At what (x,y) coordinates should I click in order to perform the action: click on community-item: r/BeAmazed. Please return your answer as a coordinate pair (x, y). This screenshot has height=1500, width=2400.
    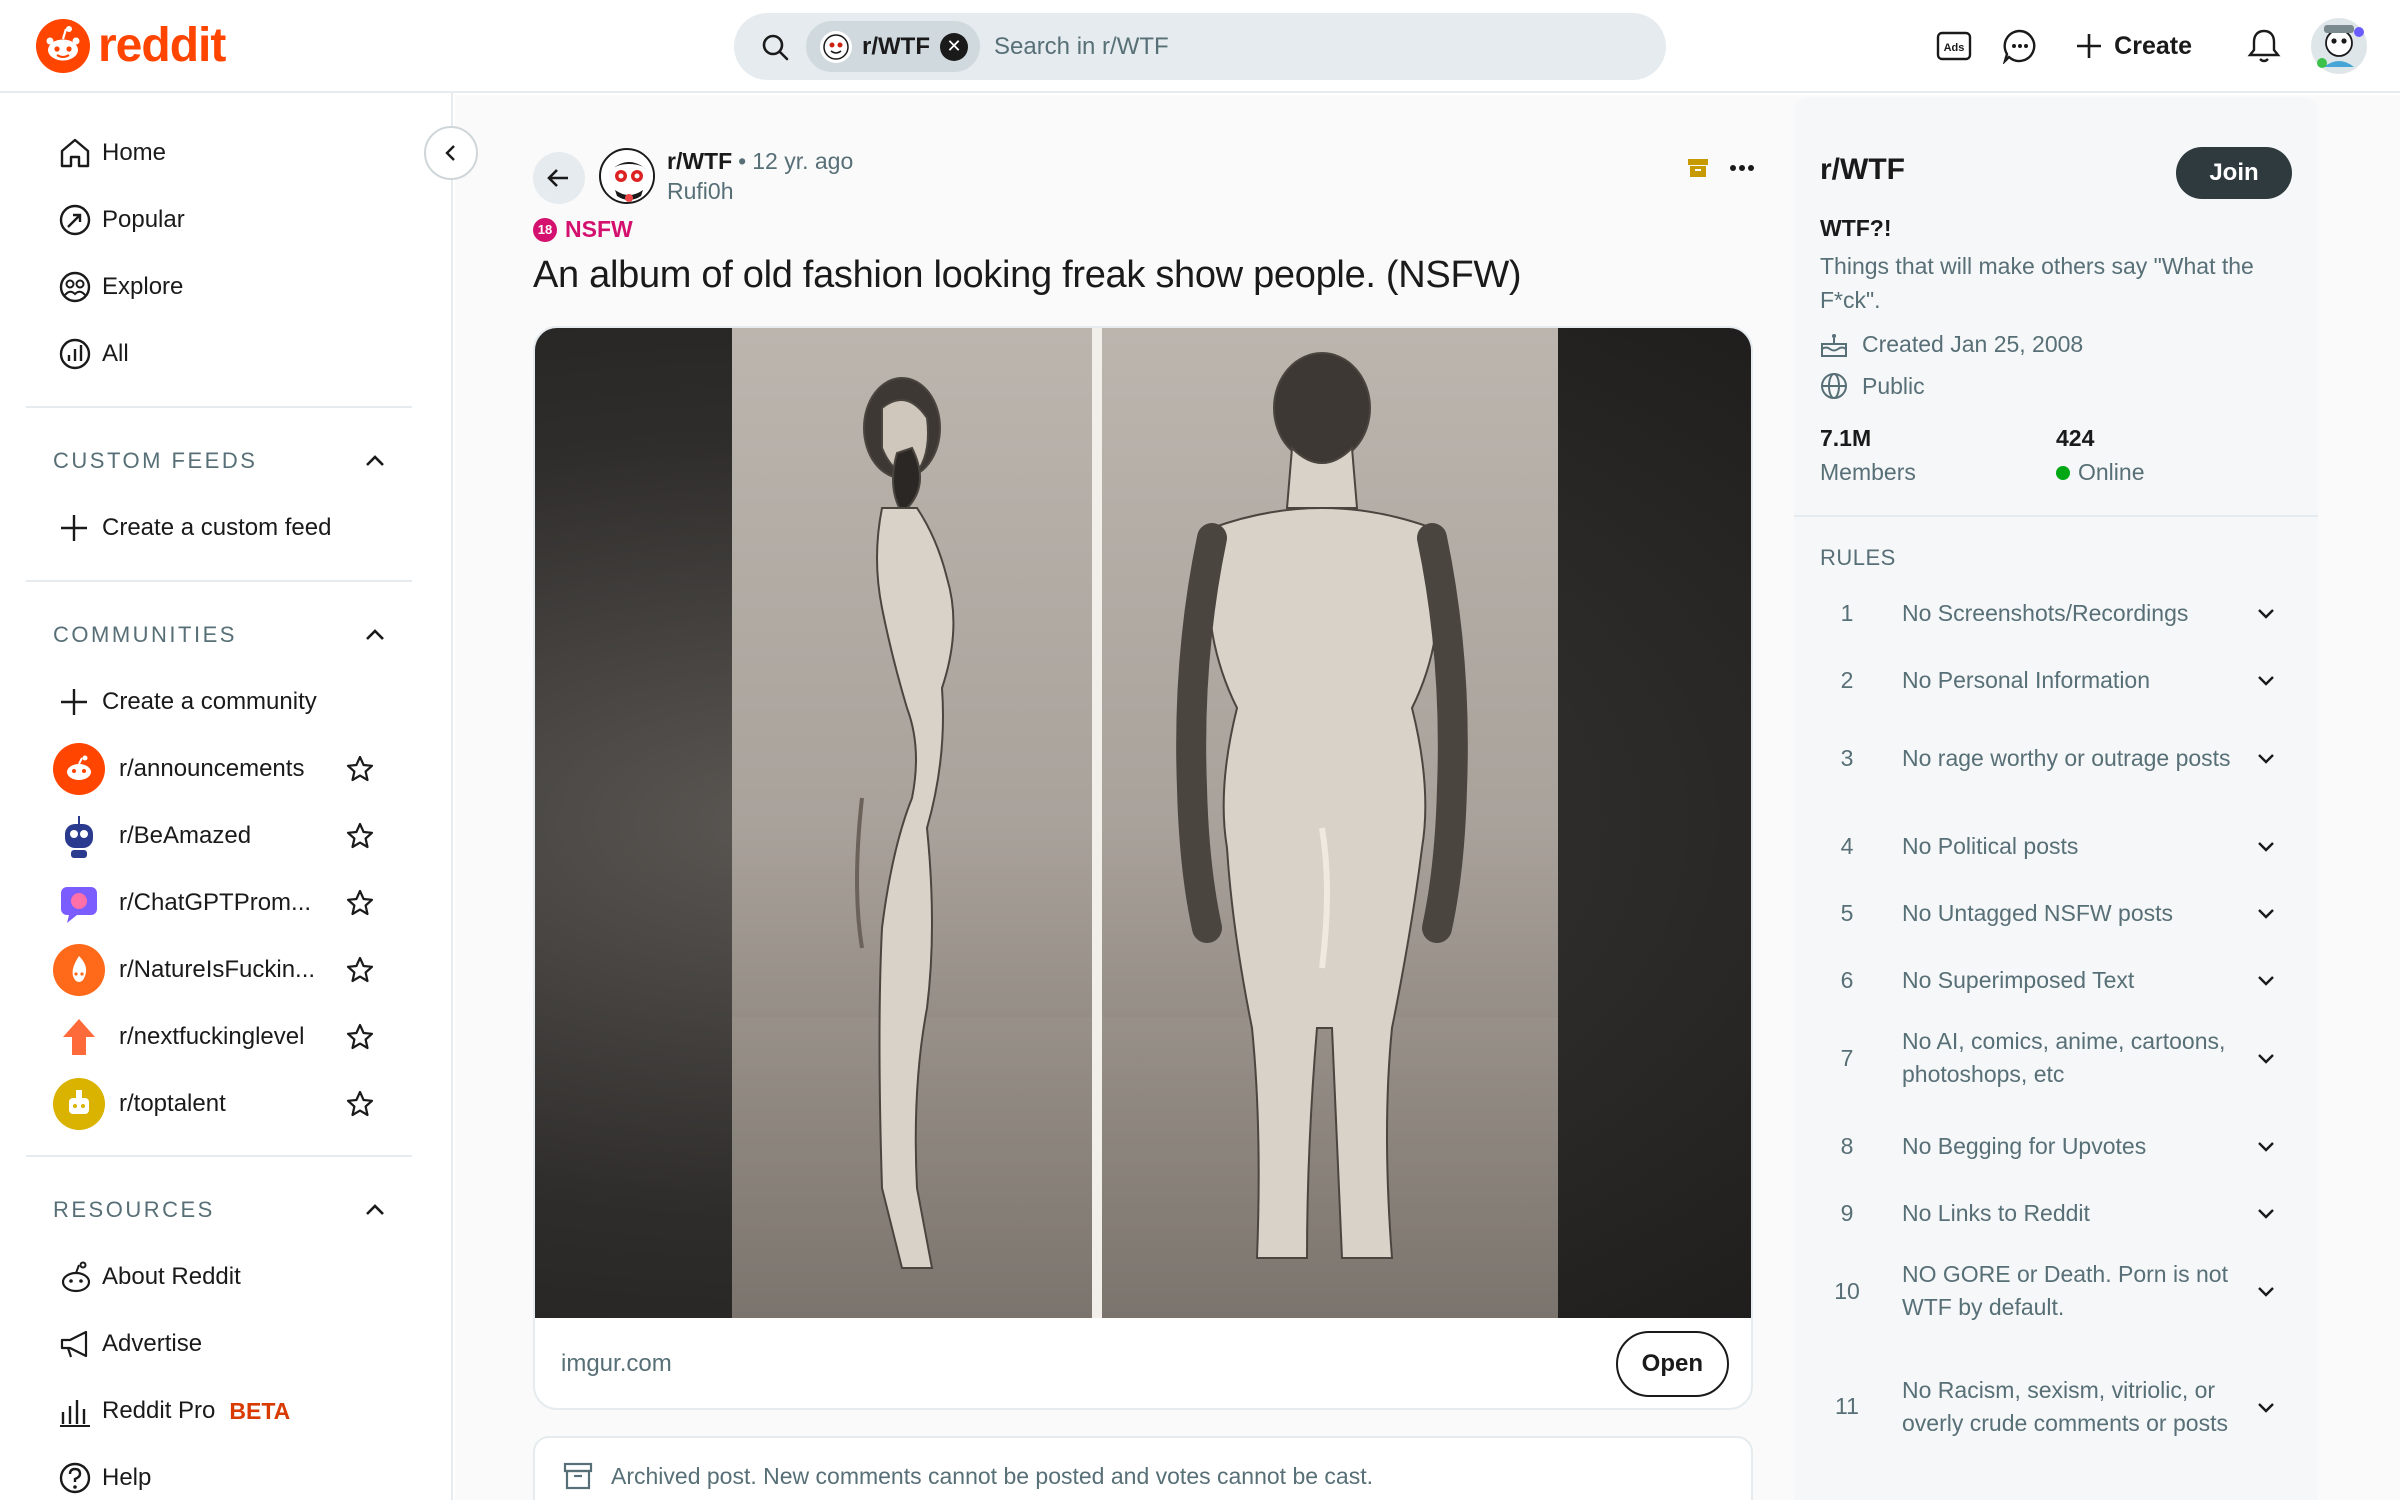
    Looking at the image, I should click on (206, 836).